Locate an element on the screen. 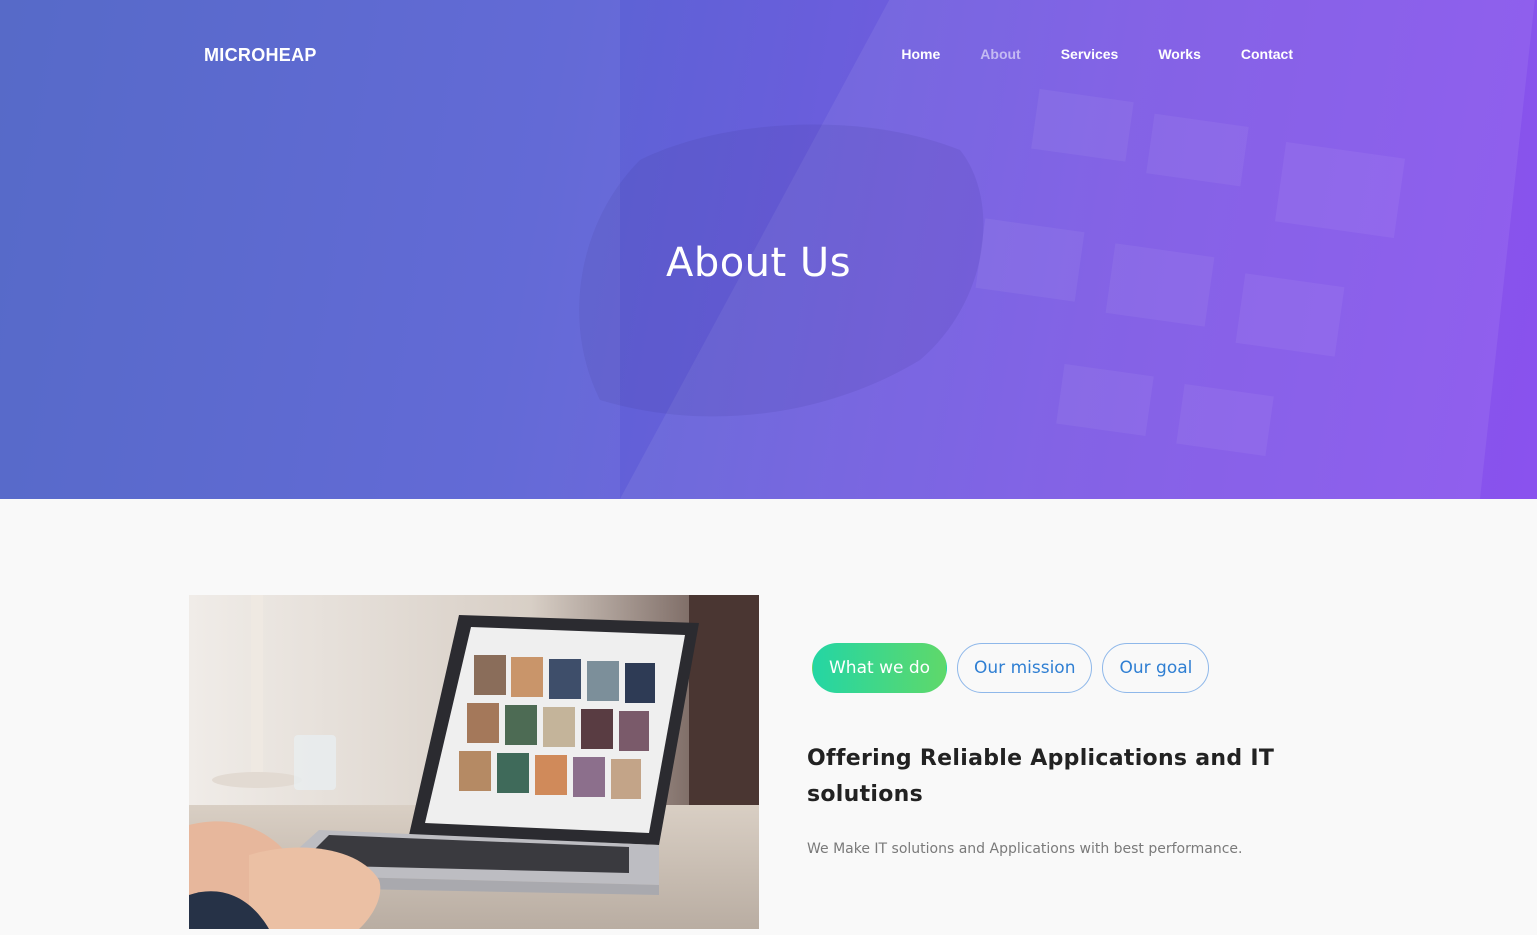 The height and width of the screenshot is (935, 1537). tab-what-we-do: What we do is located at coordinates (880, 668).